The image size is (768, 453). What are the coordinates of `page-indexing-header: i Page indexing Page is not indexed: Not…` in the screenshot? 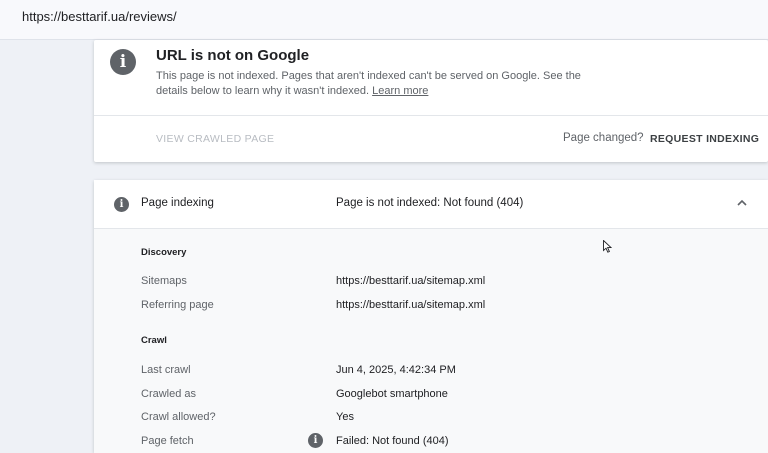 It's located at (431, 204).